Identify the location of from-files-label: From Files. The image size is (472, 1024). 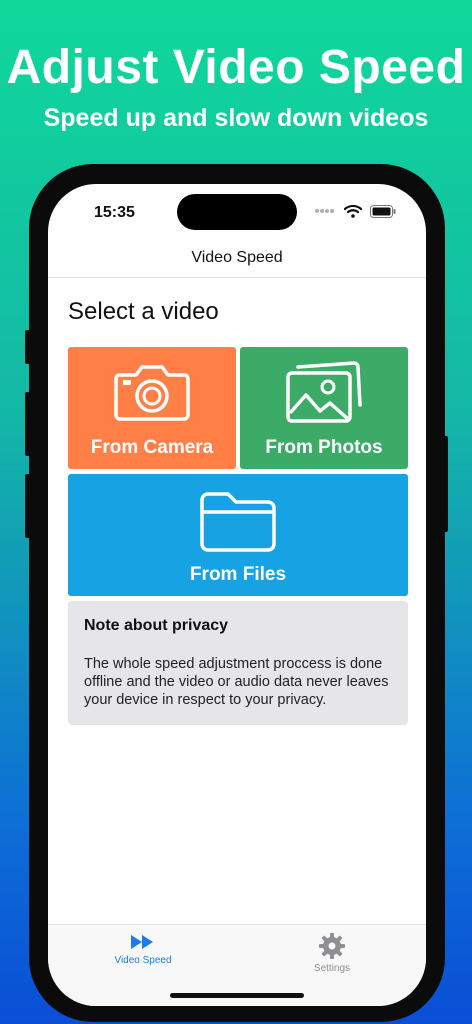
(238, 574).